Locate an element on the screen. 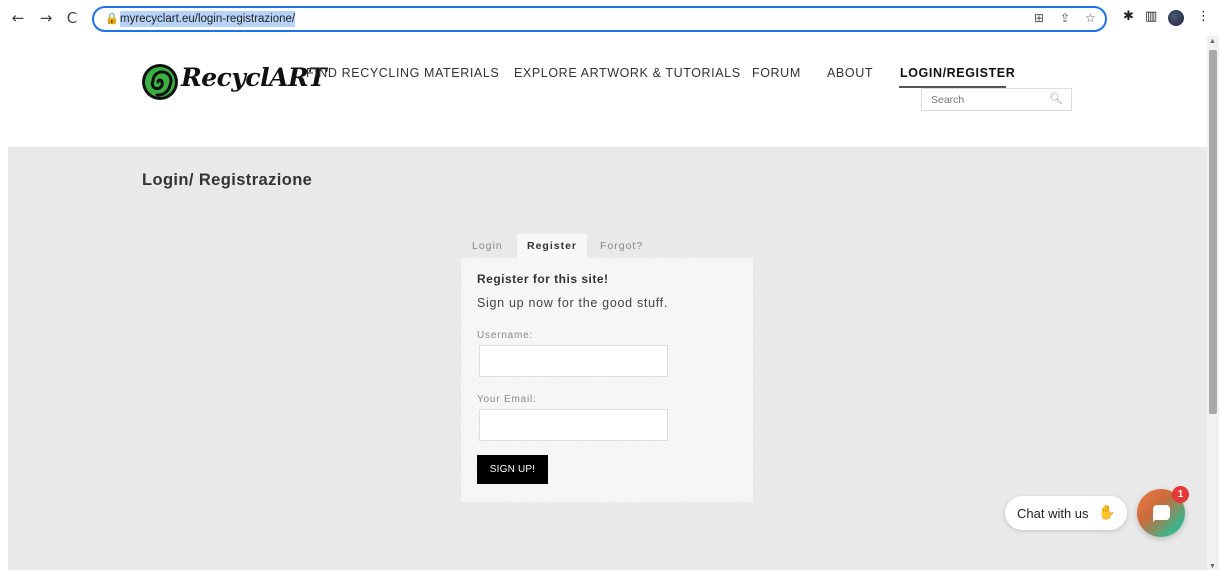 The width and height of the screenshot is (1219, 570). scroll-thumb is located at coordinates (1213, 232).